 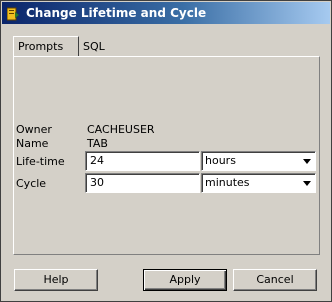 I want to click on cycle-label: Cycle, so click(x=31, y=183).